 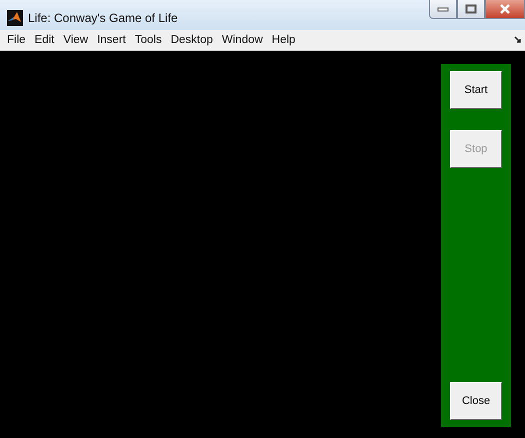 What do you see at coordinates (242, 40) in the screenshot?
I see `menu-item: Window` at bounding box center [242, 40].